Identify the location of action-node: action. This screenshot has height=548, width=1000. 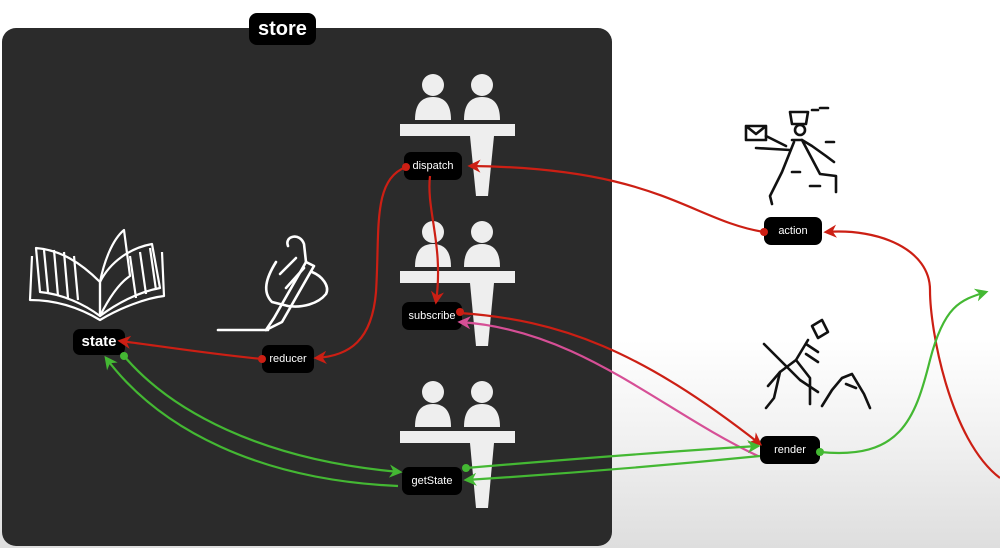
(793, 231).